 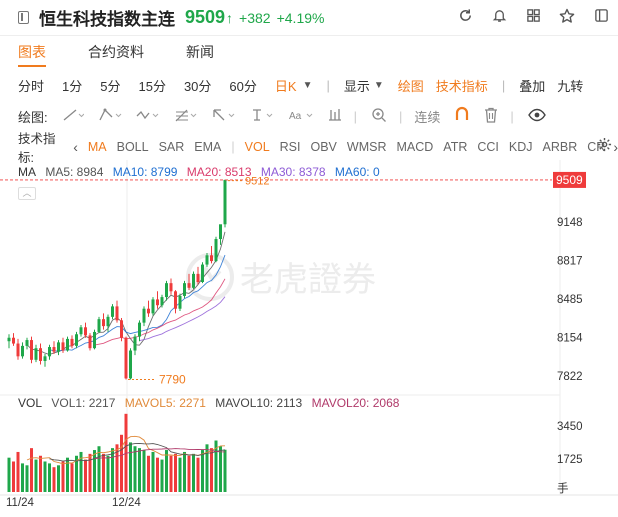 What do you see at coordinates (601, 18) in the screenshot?
I see `sidebar-icon` at bounding box center [601, 18].